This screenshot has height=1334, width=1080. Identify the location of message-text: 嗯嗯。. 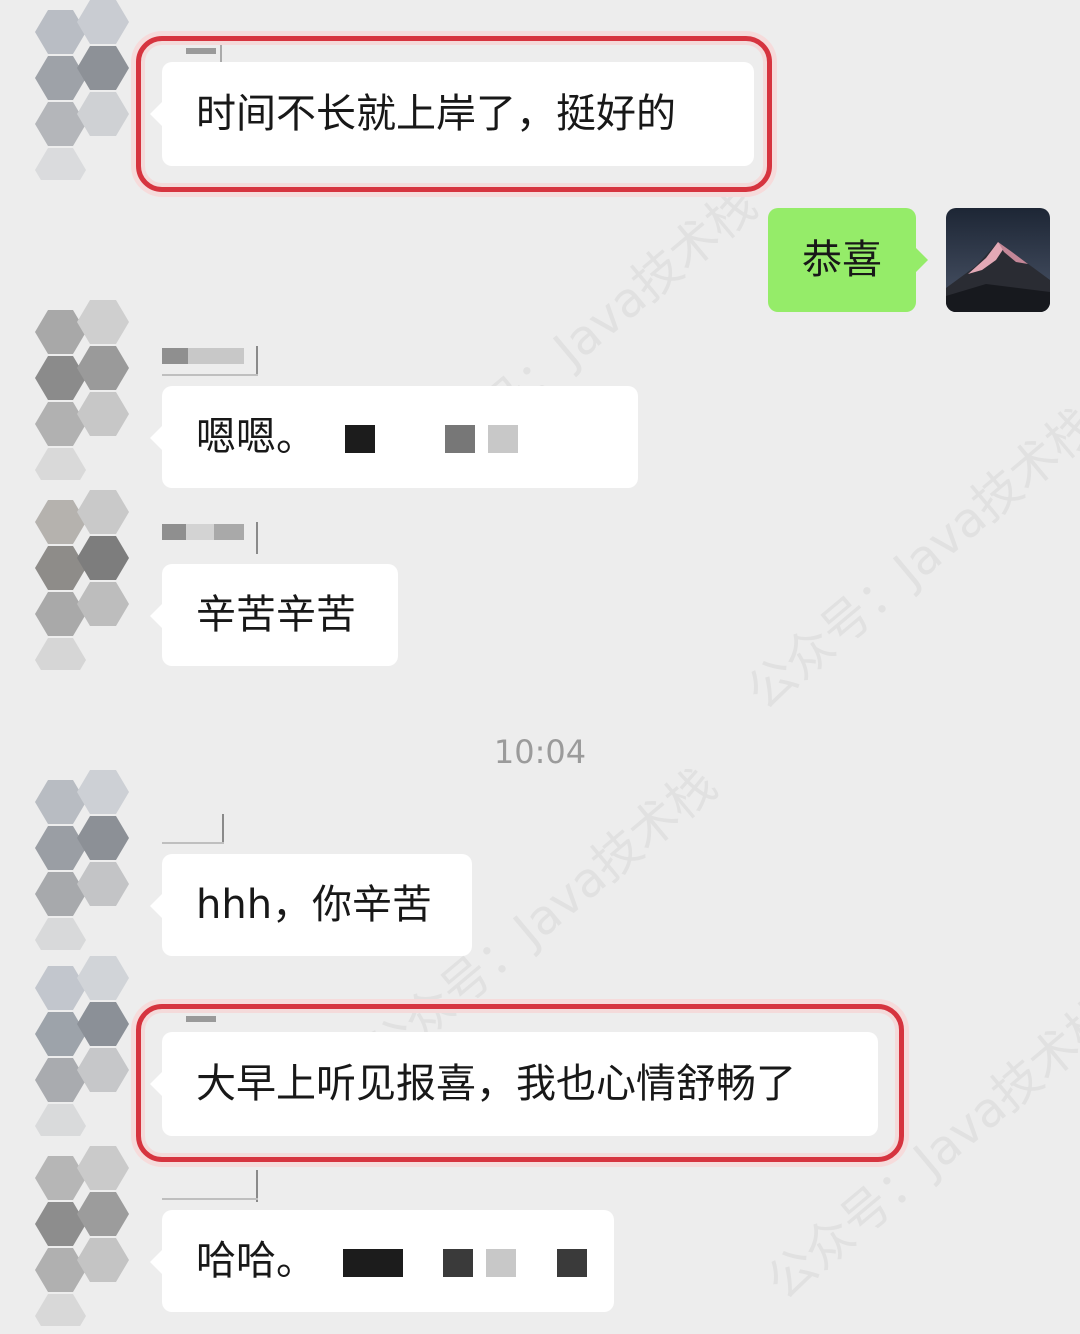
(256, 437).